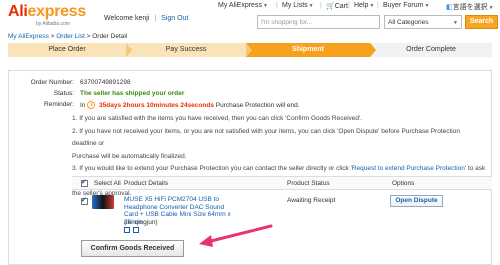  What do you see at coordinates (83, 105) in the screenshot?
I see `reminder-prefix: In` at bounding box center [83, 105].